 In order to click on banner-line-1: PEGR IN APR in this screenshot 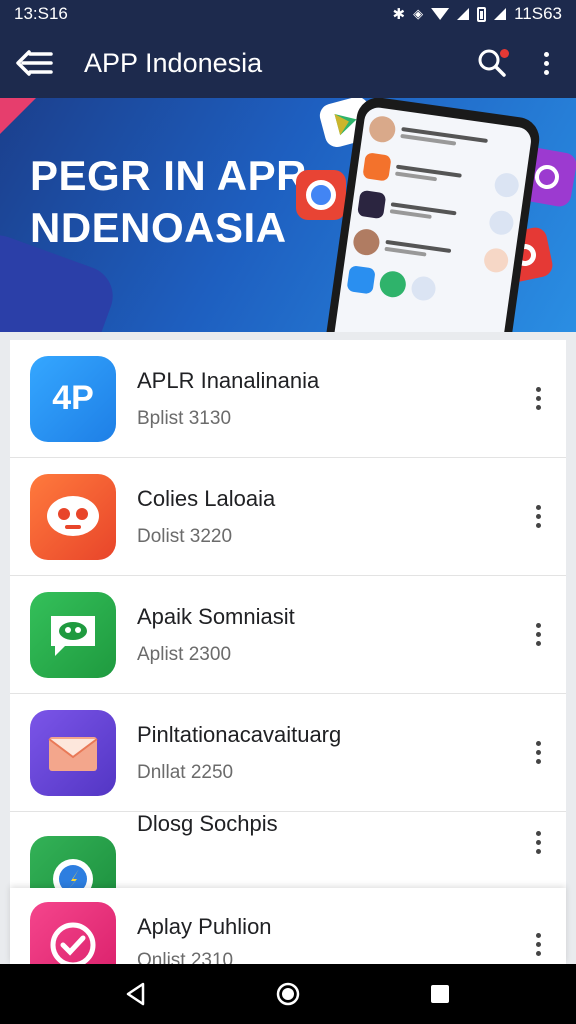, I will do `click(168, 175)`.